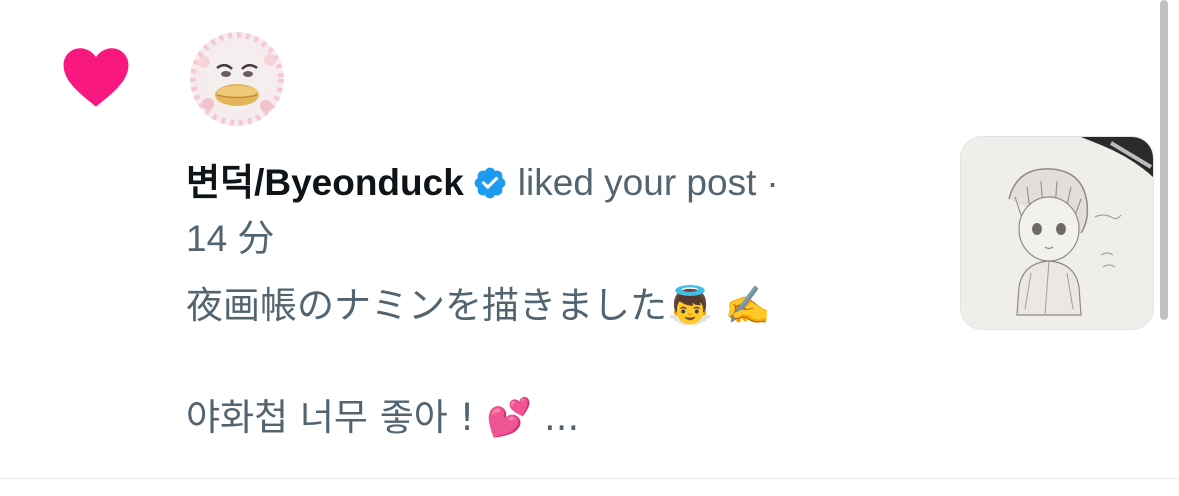 The height and width of the screenshot is (496, 1179). I want to click on post-text-line-1: 夜画帳のナミンを描きました👼 ✍️, so click(478, 305).